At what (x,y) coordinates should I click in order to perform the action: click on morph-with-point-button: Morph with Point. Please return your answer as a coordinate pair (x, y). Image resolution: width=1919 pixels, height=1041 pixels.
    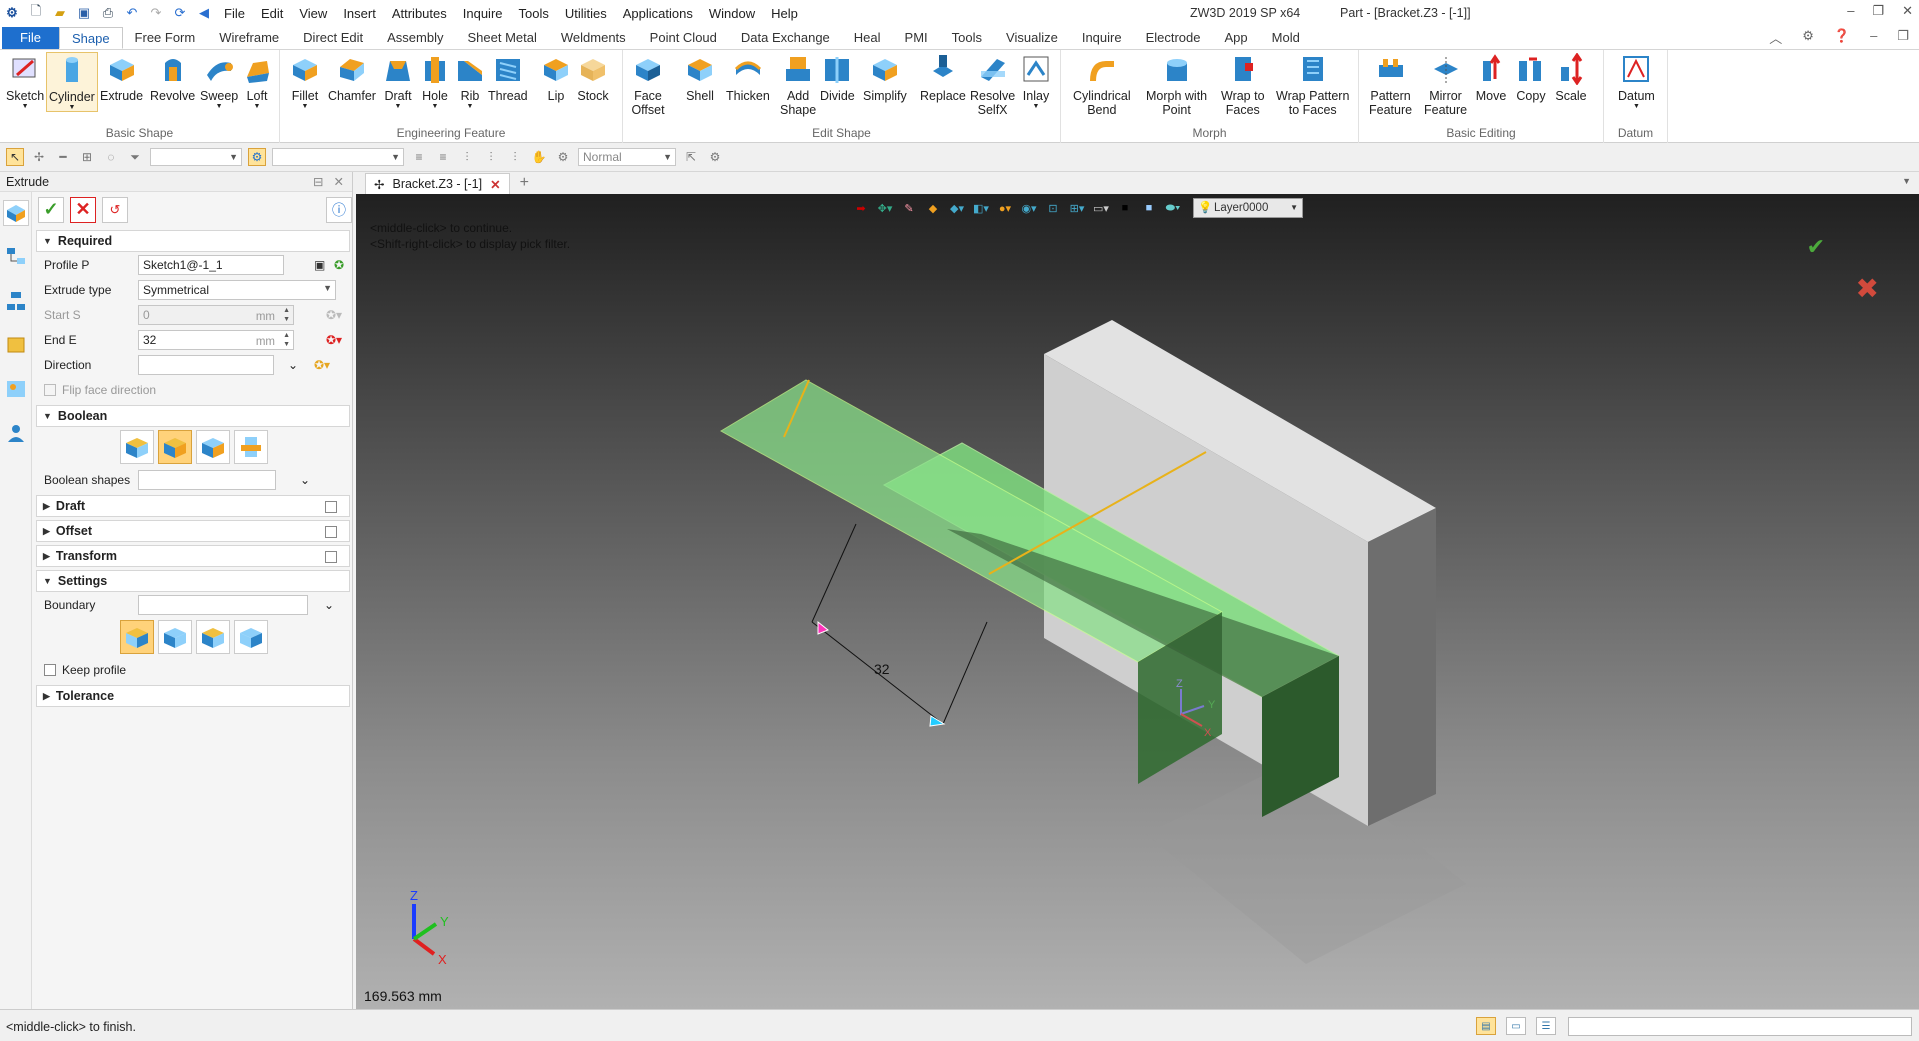
    Looking at the image, I should click on (1176, 84).